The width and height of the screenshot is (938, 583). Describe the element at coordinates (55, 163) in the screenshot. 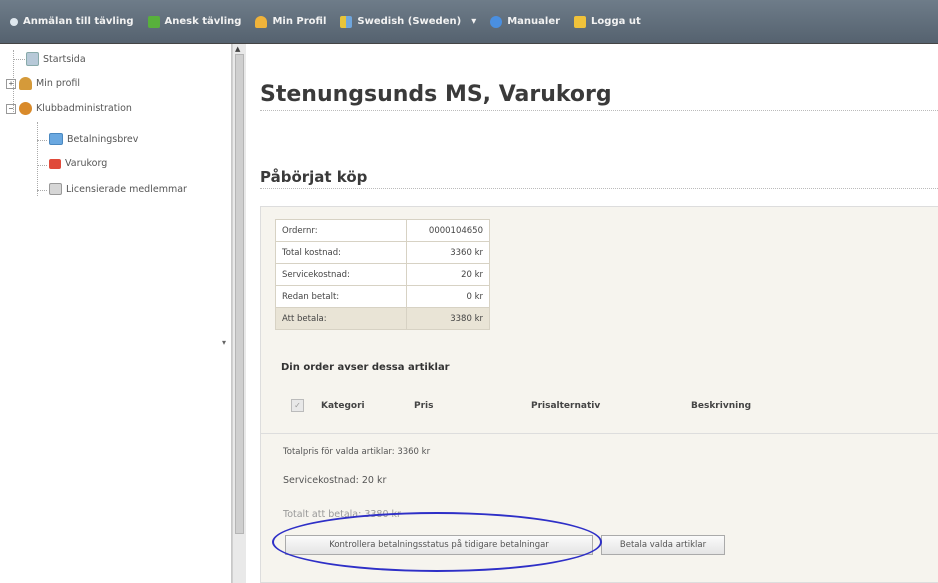

I see `cart-icon` at that location.